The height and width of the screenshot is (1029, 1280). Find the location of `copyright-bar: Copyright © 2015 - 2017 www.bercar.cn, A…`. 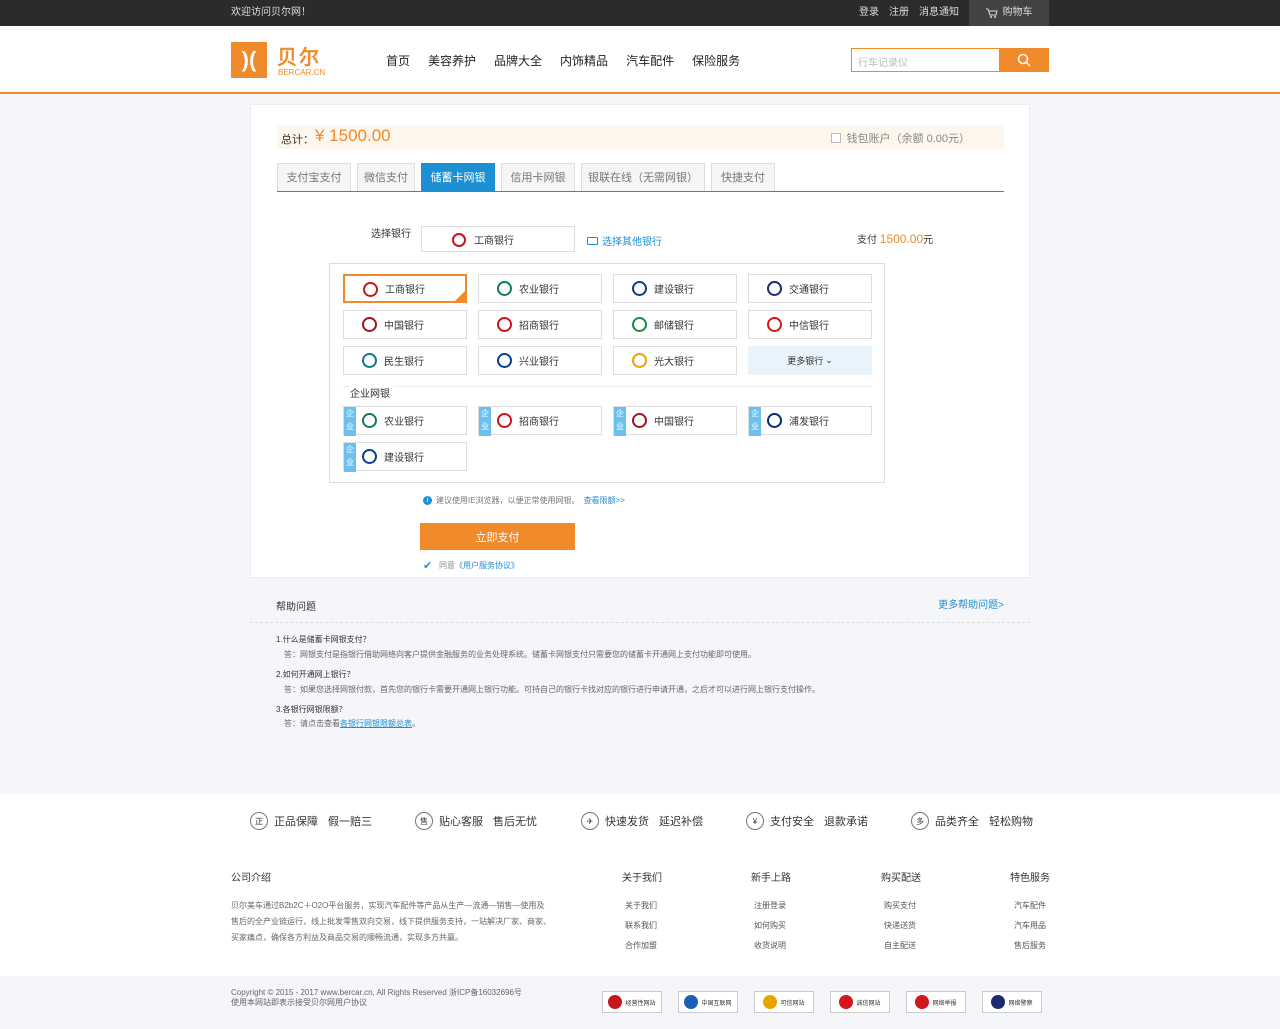

copyright-bar: Copyright © 2015 - 2017 www.bercar.cn, A… is located at coordinates (640, 1002).